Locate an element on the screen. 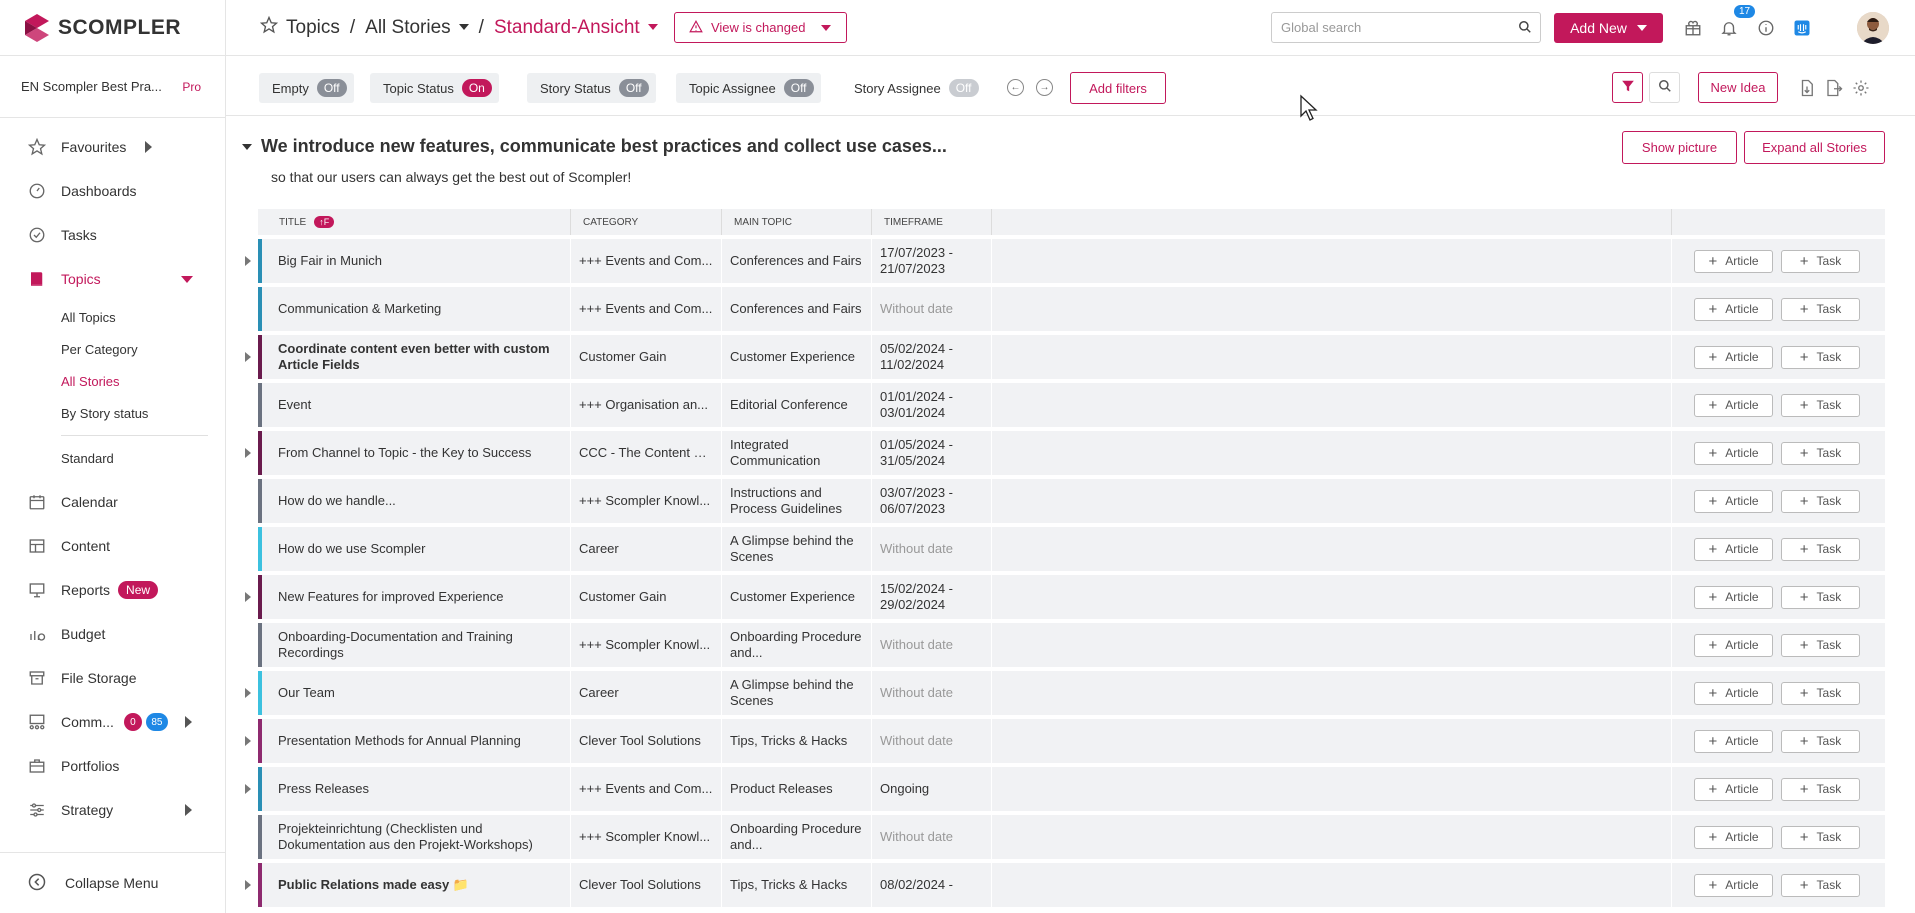 This screenshot has width=1915, height=913. story-title: Press Releases is located at coordinates (417, 789).